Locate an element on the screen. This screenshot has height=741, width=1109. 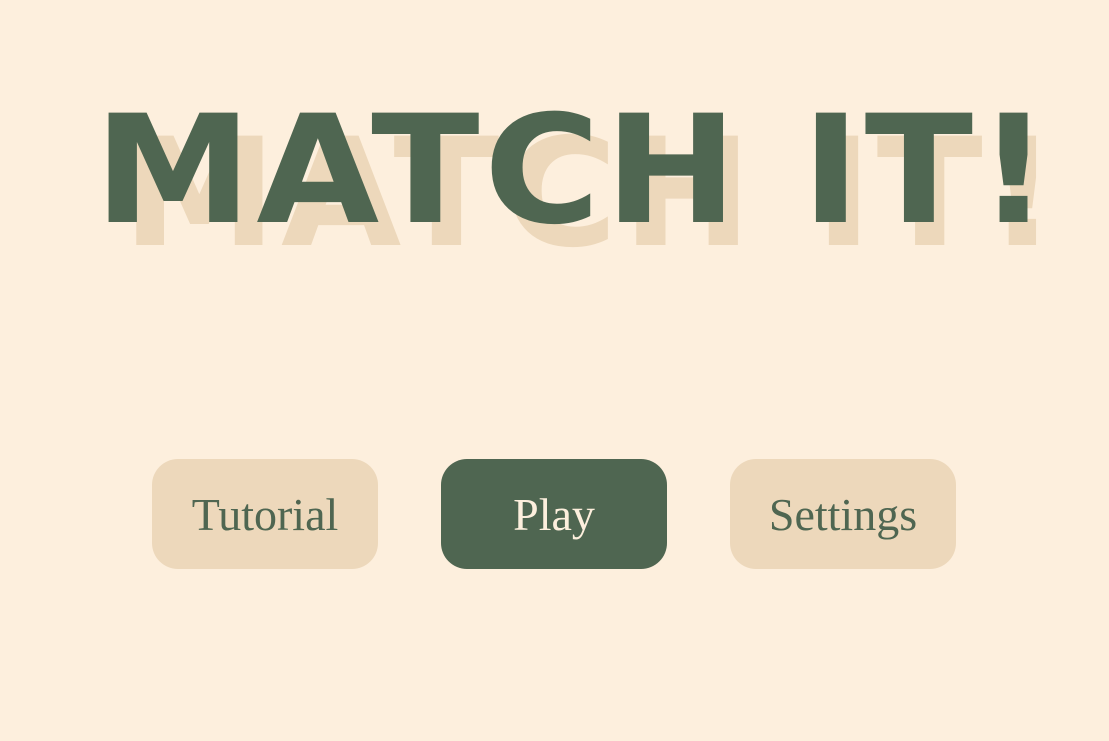
play-button: Play is located at coordinates (554, 514).